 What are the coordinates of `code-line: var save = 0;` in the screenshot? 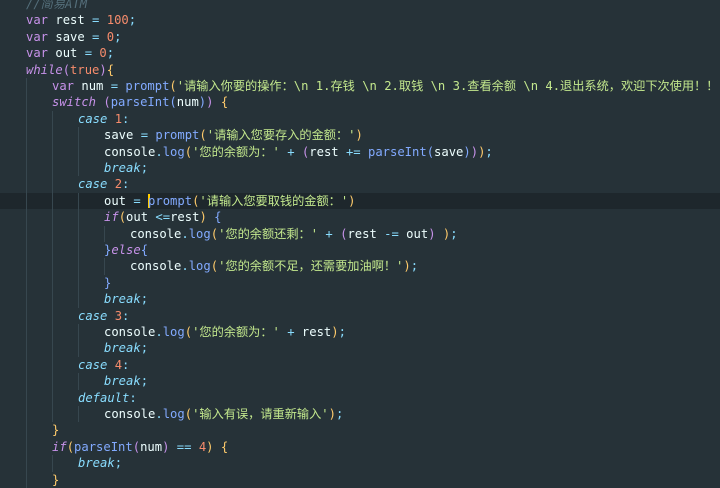 It's located at (360, 37).